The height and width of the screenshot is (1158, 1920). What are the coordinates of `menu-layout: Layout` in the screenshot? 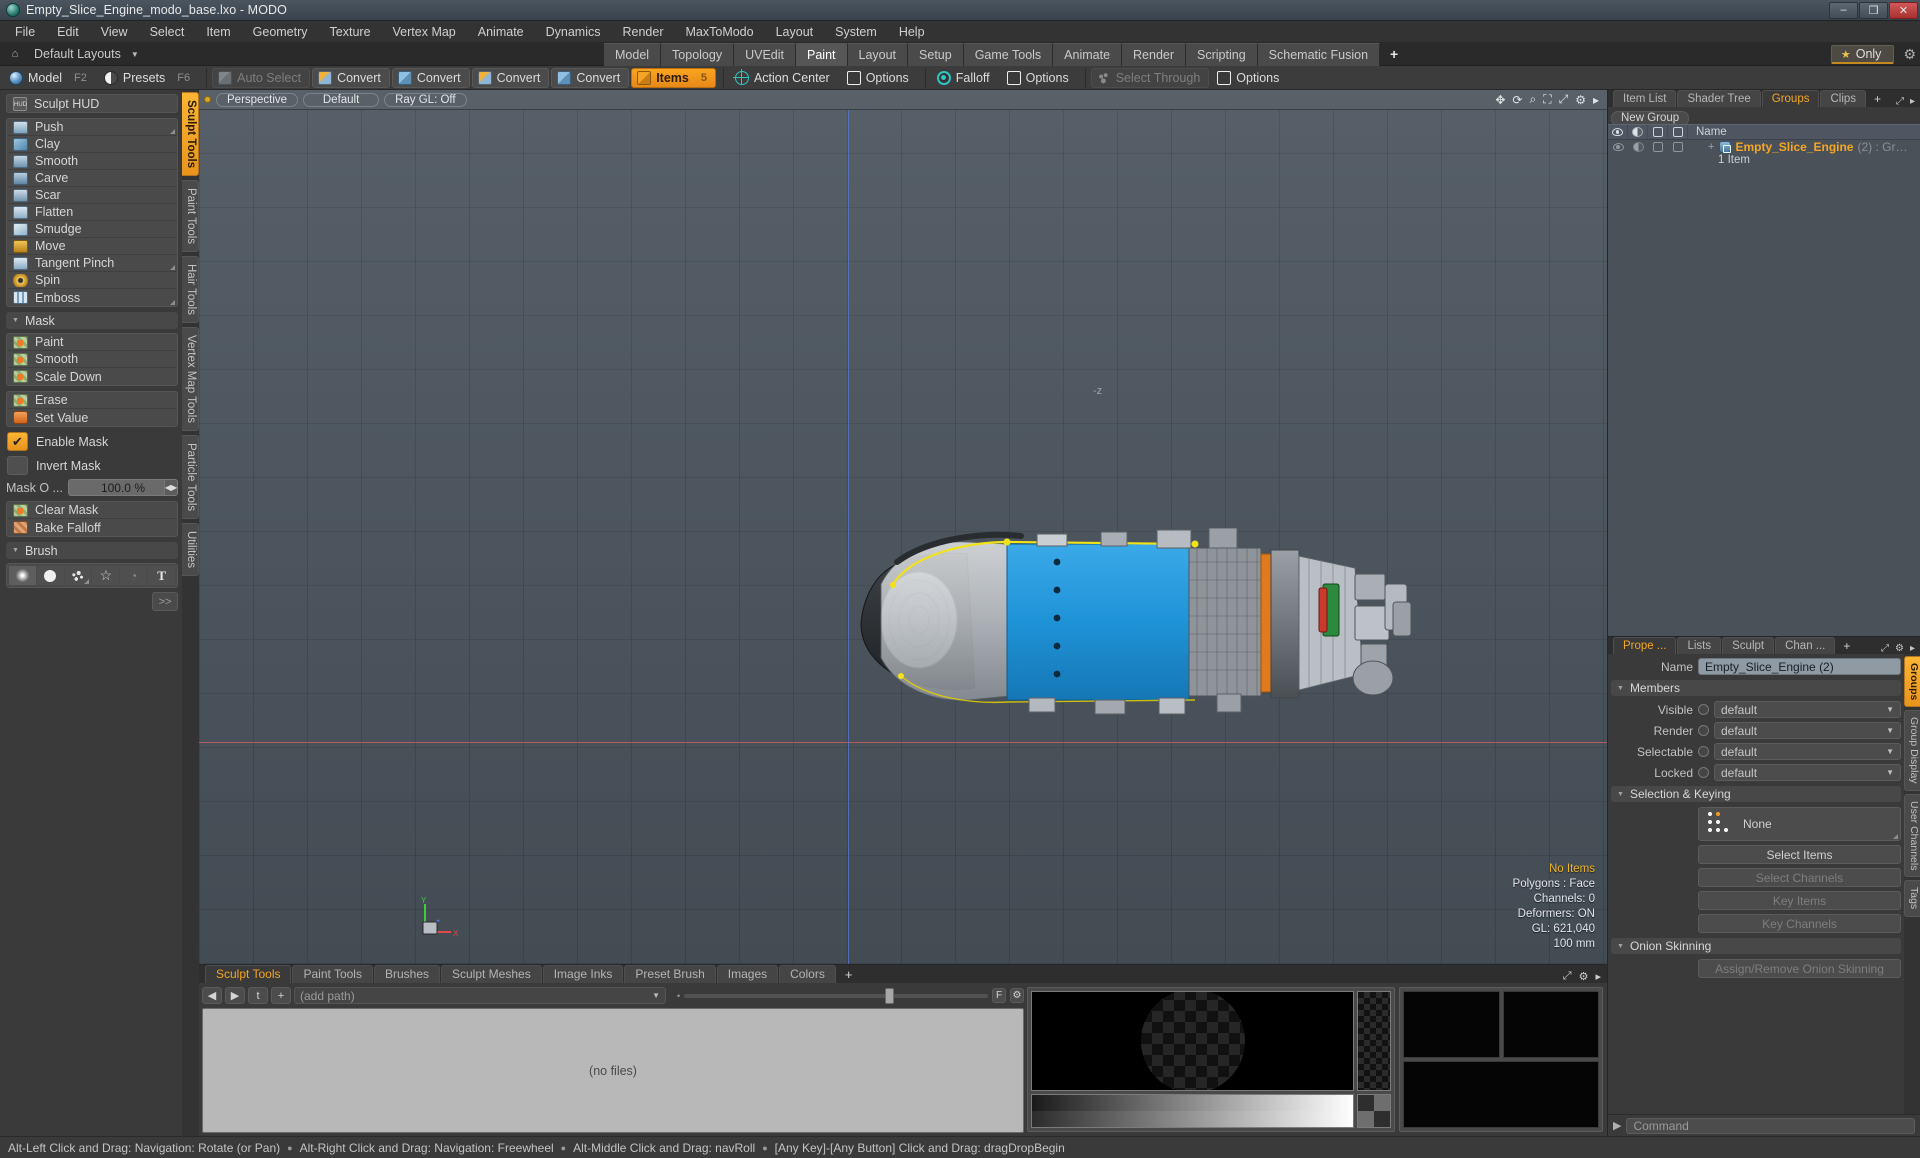 It's located at (795, 32).